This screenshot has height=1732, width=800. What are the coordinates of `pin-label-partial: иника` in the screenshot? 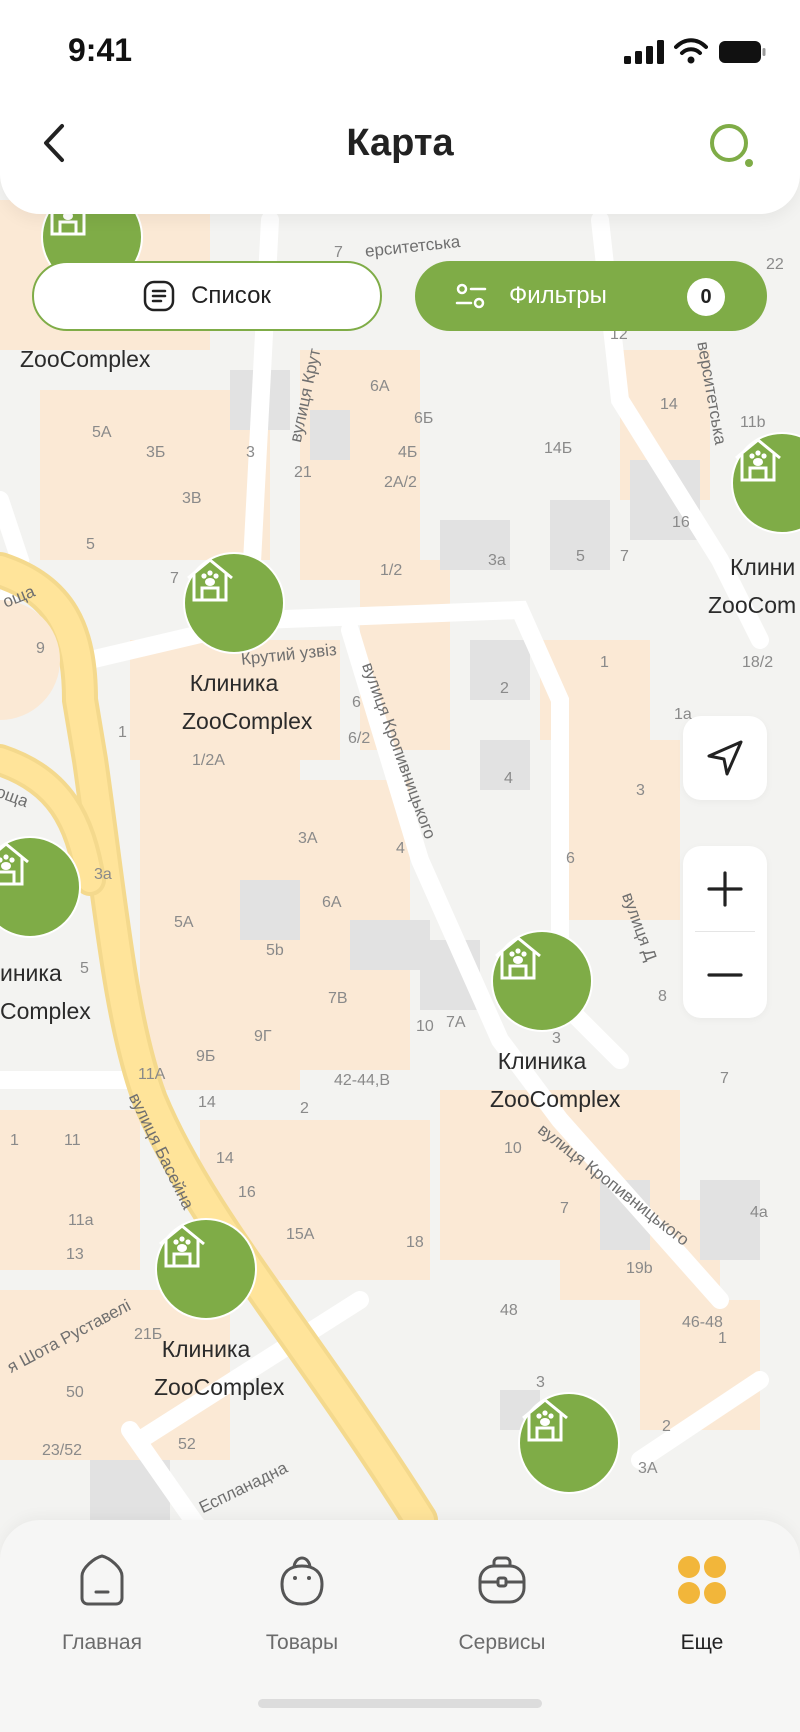 It's located at (31, 973).